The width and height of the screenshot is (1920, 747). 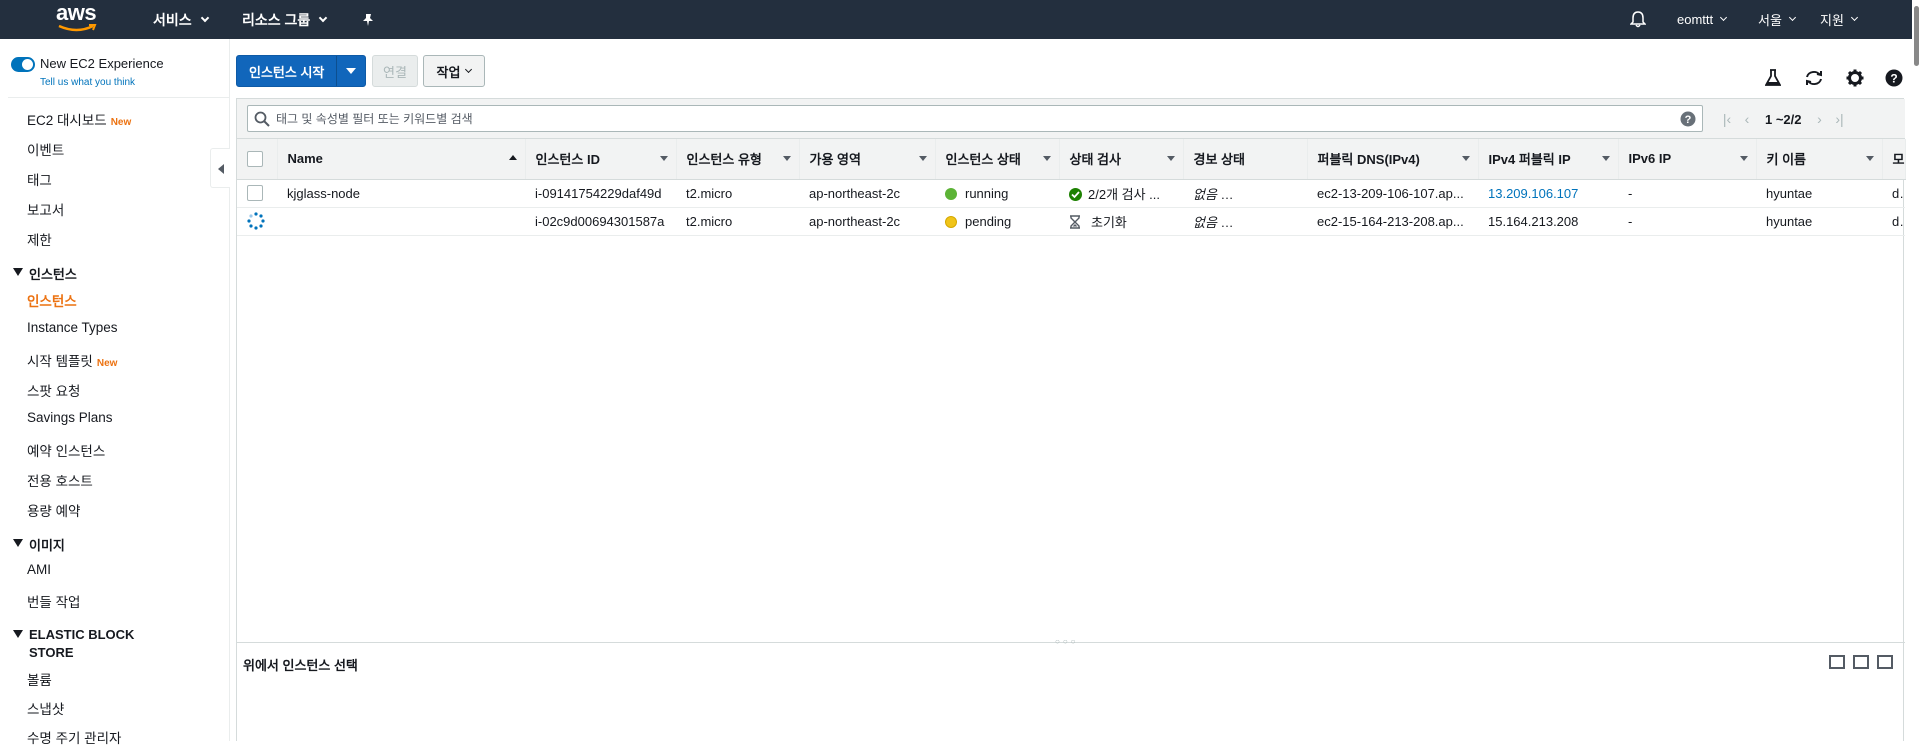 I want to click on cell-instance-type: t2.micro, so click(x=737, y=193).